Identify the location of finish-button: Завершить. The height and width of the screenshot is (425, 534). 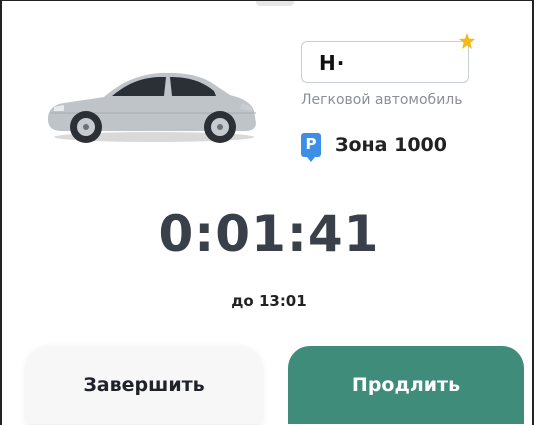
(144, 385).